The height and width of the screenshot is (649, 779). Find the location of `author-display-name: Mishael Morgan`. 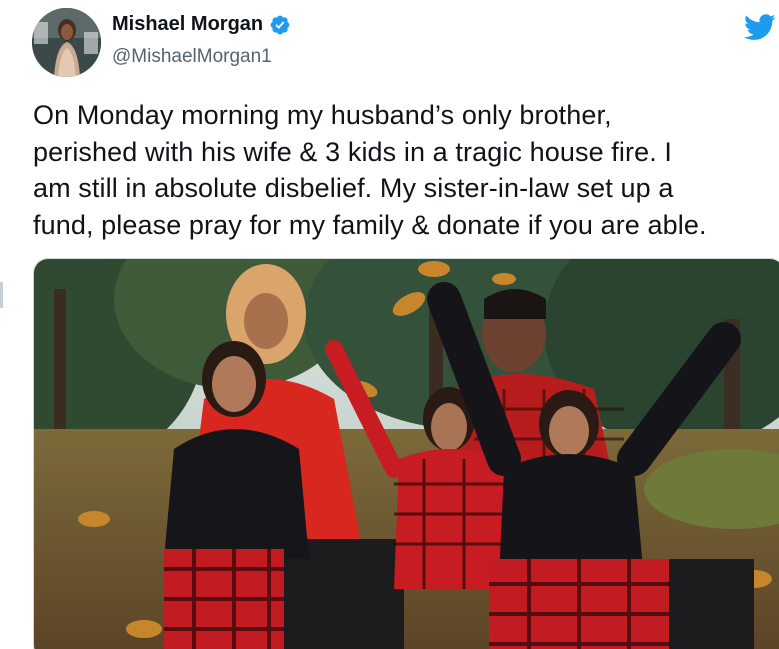

author-display-name: Mishael Morgan is located at coordinates (187, 24).